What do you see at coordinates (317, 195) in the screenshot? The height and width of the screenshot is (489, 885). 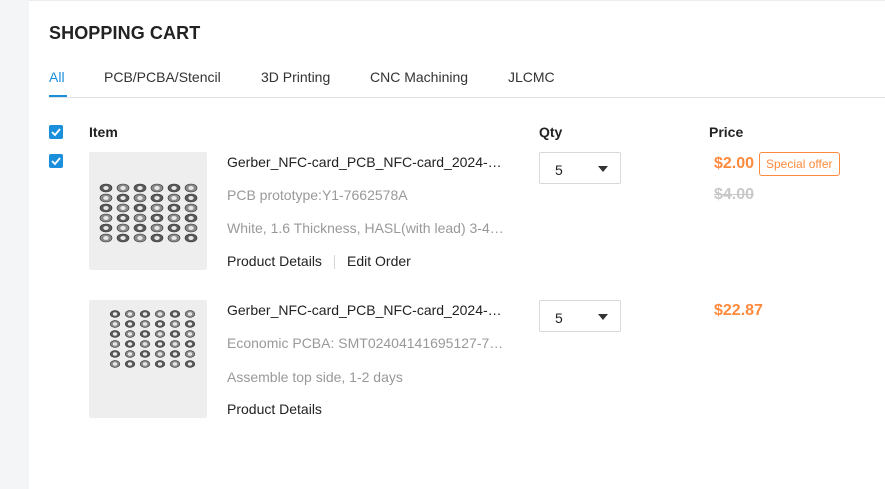 I see `item-subtitle: PCB prototype:Y1-7662578A` at bounding box center [317, 195].